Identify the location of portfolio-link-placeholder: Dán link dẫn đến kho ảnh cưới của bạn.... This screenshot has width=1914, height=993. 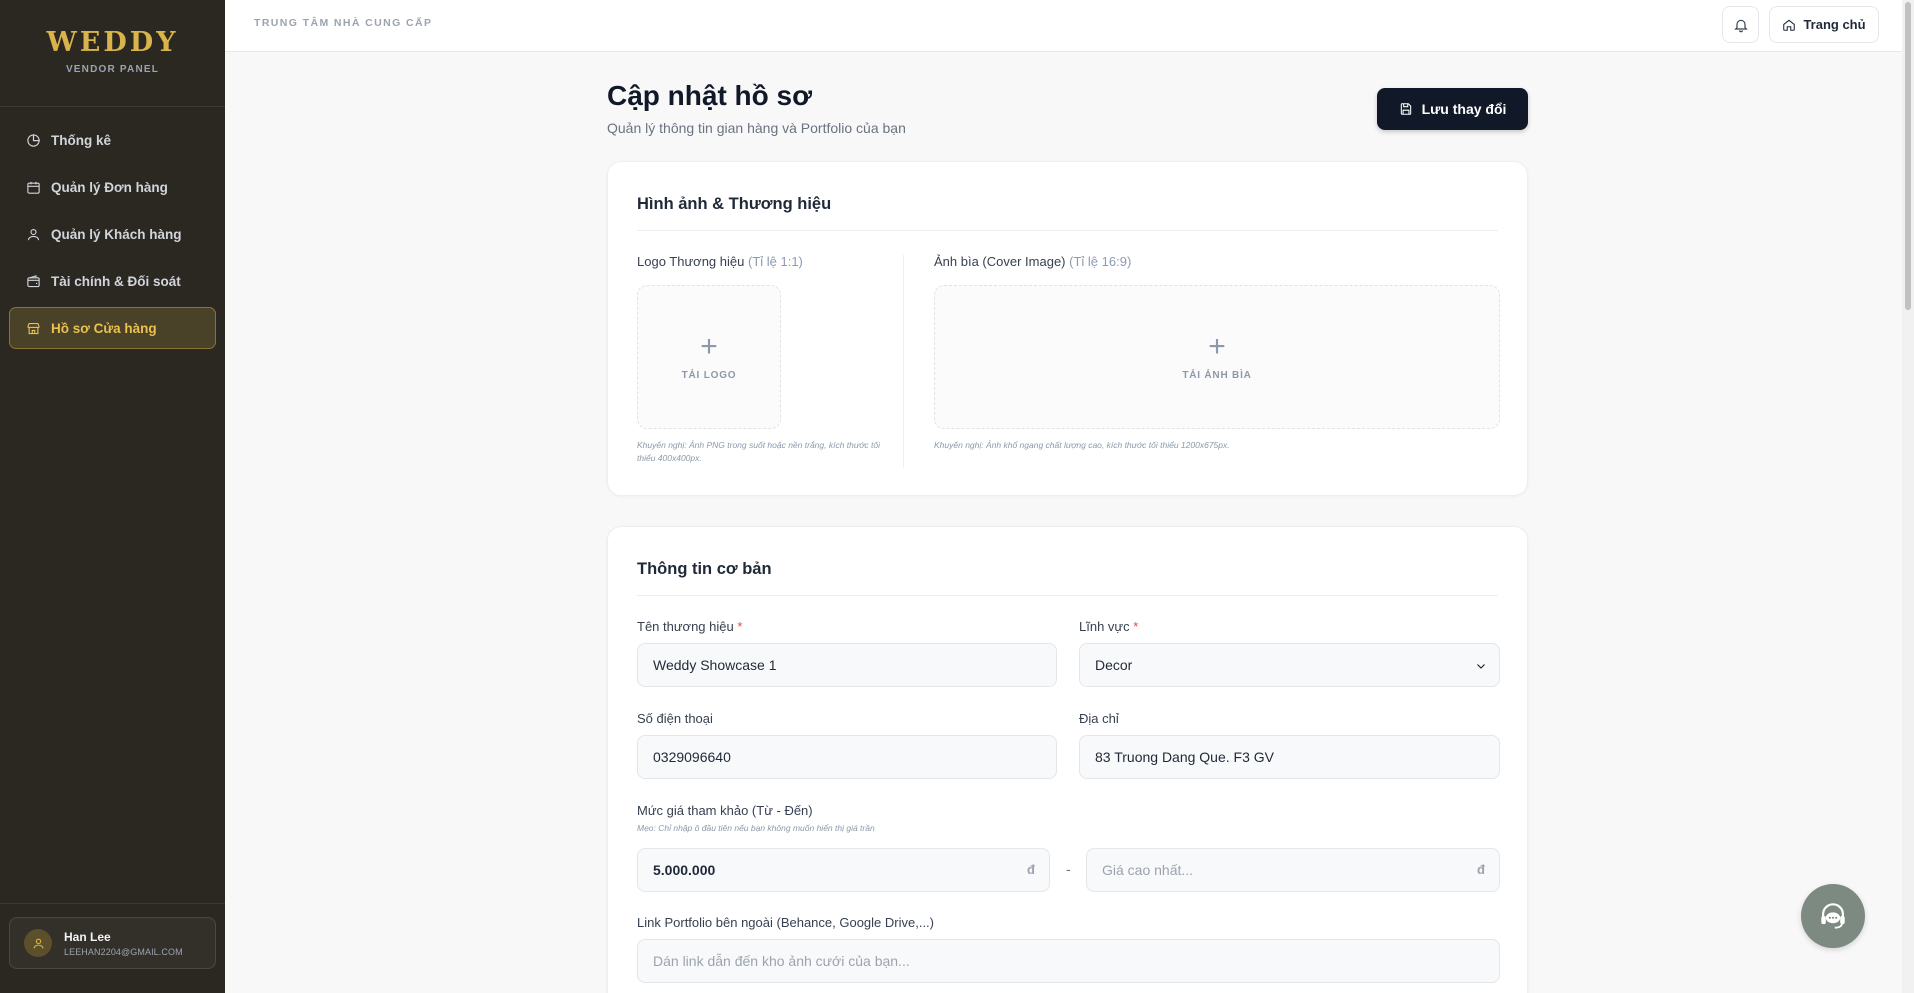
(781, 961).